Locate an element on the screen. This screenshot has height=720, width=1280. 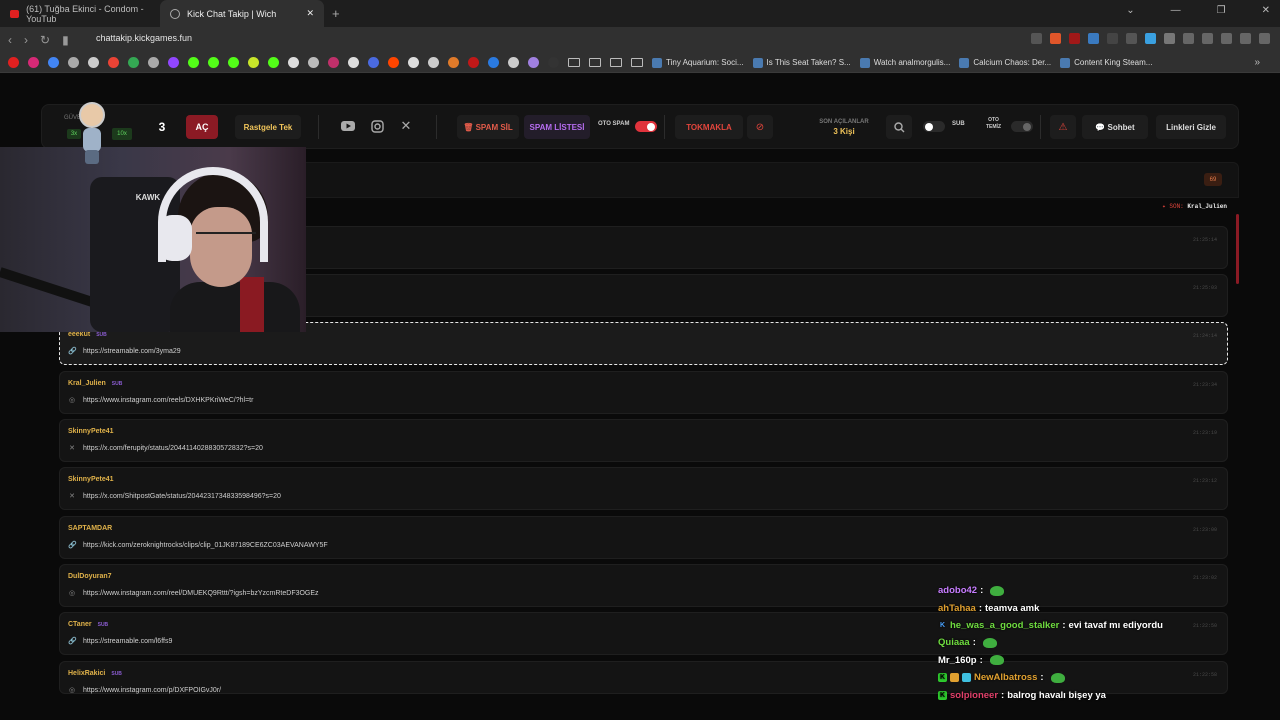
chat-username: Quiaaa is located at coordinates (954, 642).